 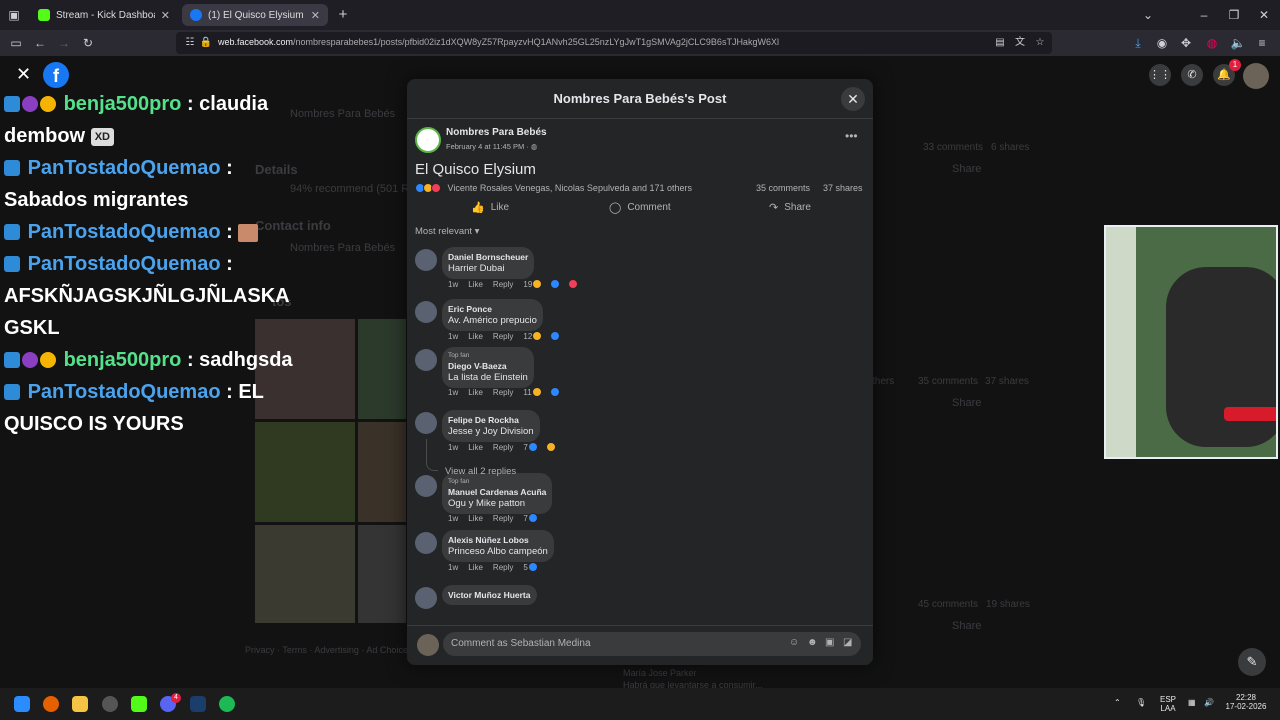 What do you see at coordinates (294, 650) in the screenshot?
I see `footer-link: Terms` at bounding box center [294, 650].